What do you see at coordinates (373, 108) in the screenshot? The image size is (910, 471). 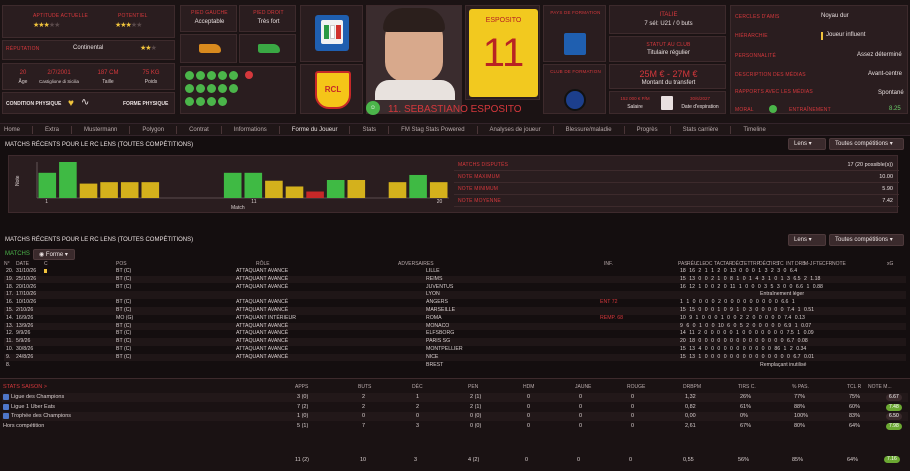 I see `player-status-icon: ☺` at bounding box center [373, 108].